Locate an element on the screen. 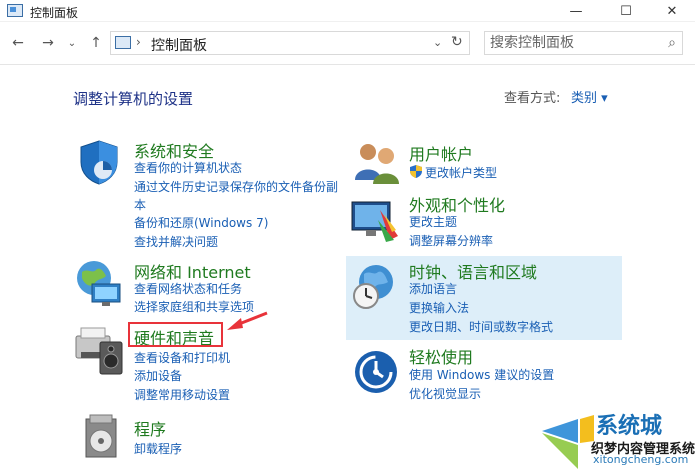  maximize-button: ☐ is located at coordinates (626, 11).